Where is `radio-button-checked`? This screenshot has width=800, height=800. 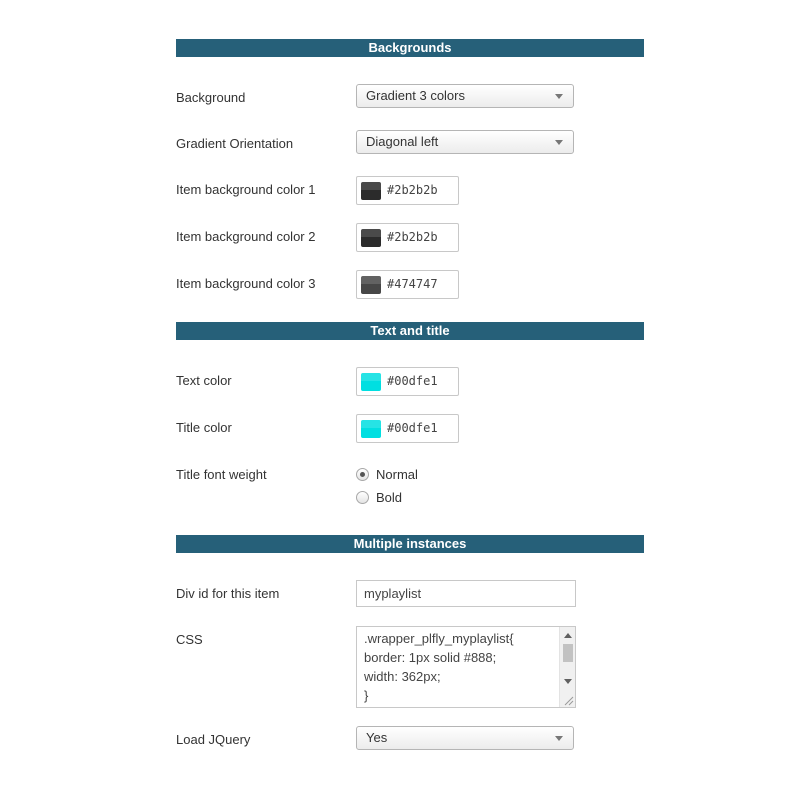
radio-button-checked is located at coordinates (362, 474).